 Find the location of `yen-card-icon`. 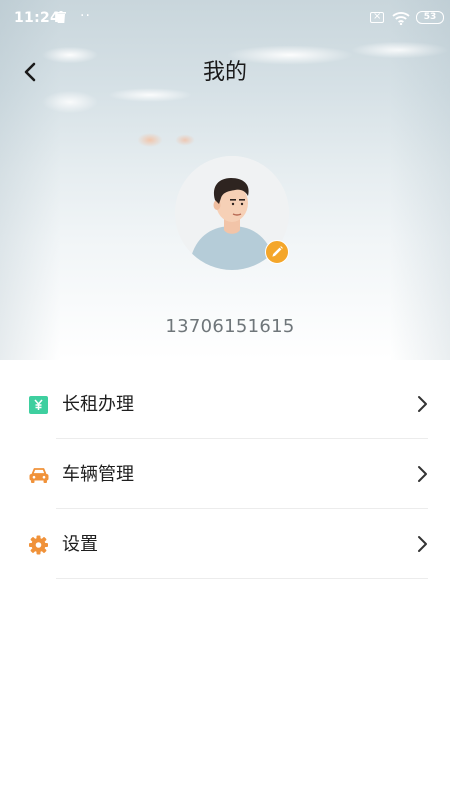

yen-card-icon is located at coordinates (38, 405).